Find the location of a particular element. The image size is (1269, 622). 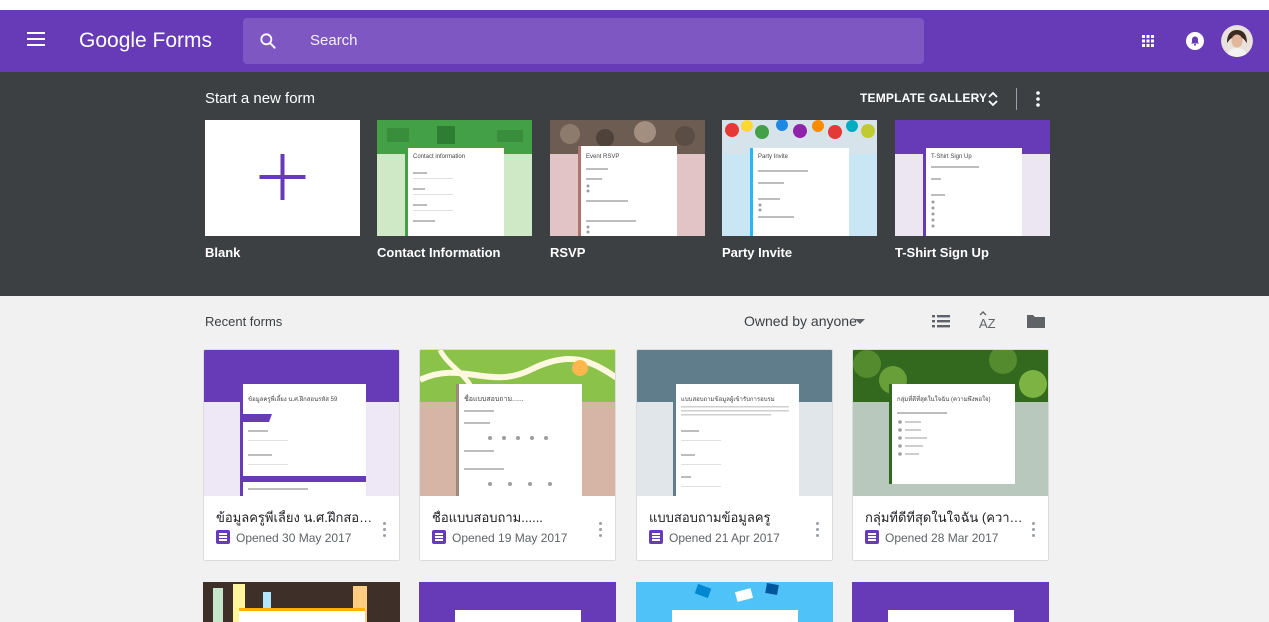

folder-icon is located at coordinates (1036, 321).